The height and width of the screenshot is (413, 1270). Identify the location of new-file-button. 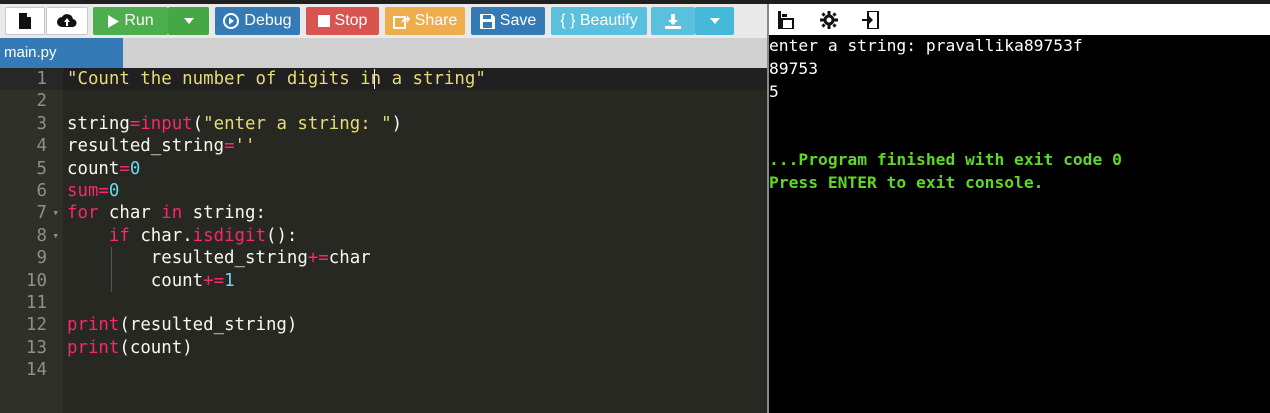
(25, 21).